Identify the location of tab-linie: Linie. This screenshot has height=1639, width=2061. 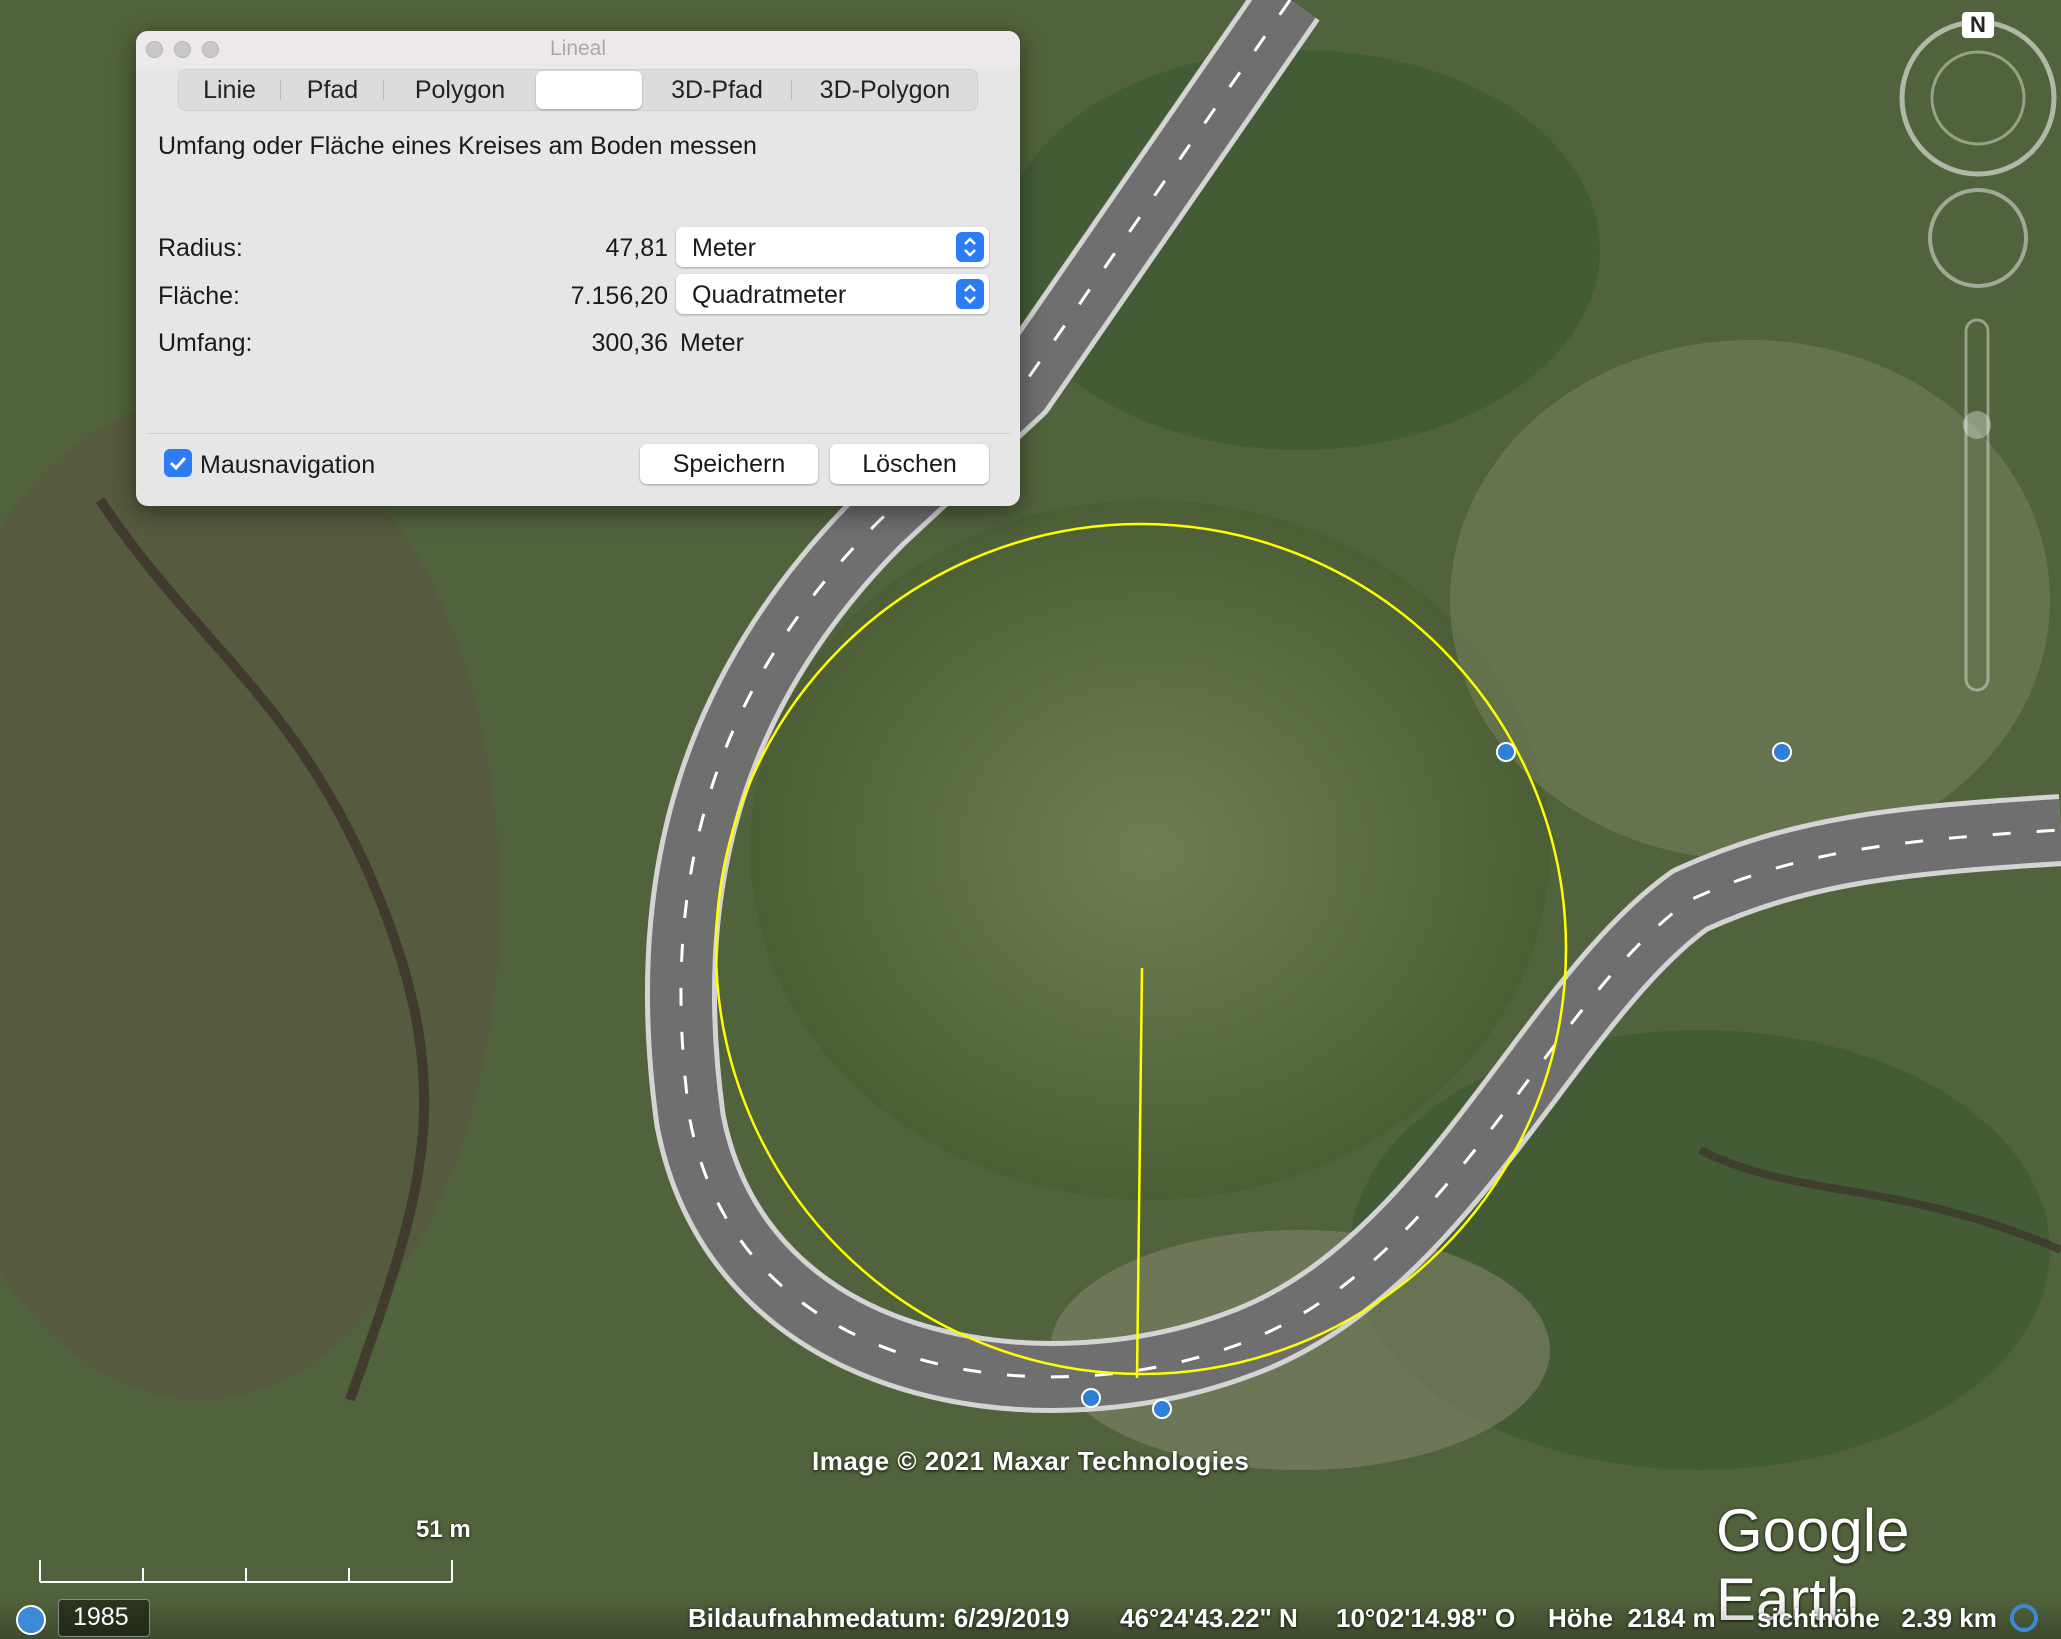
(229, 90).